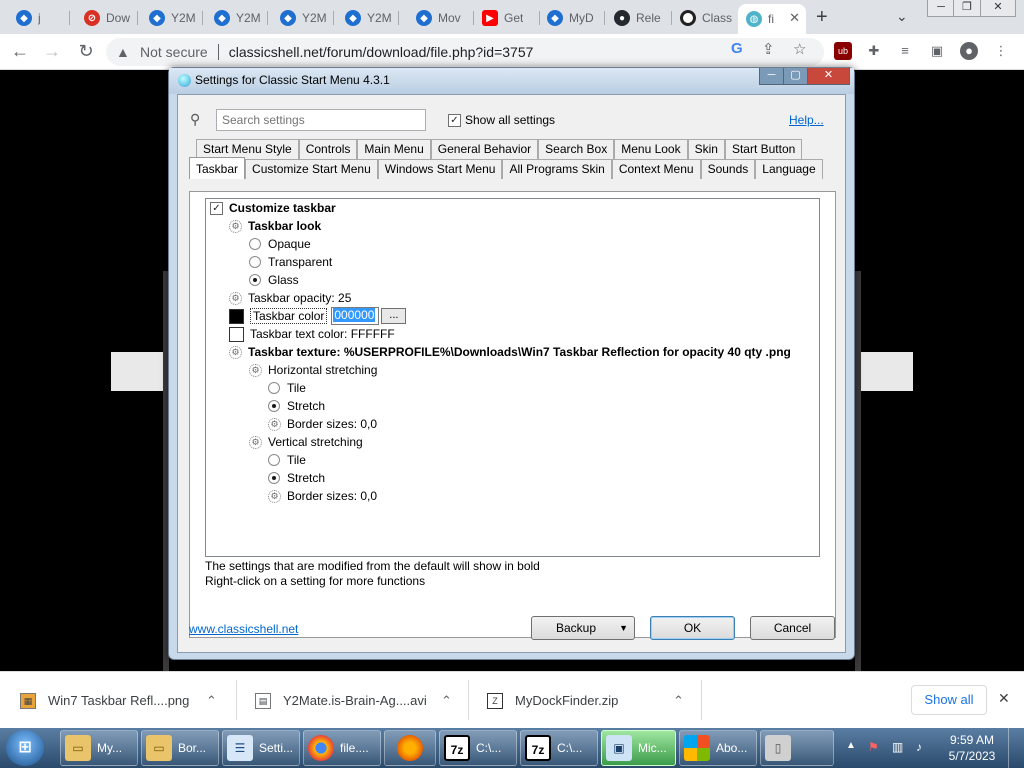 Image resolution: width=1024 pixels, height=768 pixels. I want to click on glass-option: Glass, so click(274, 280).